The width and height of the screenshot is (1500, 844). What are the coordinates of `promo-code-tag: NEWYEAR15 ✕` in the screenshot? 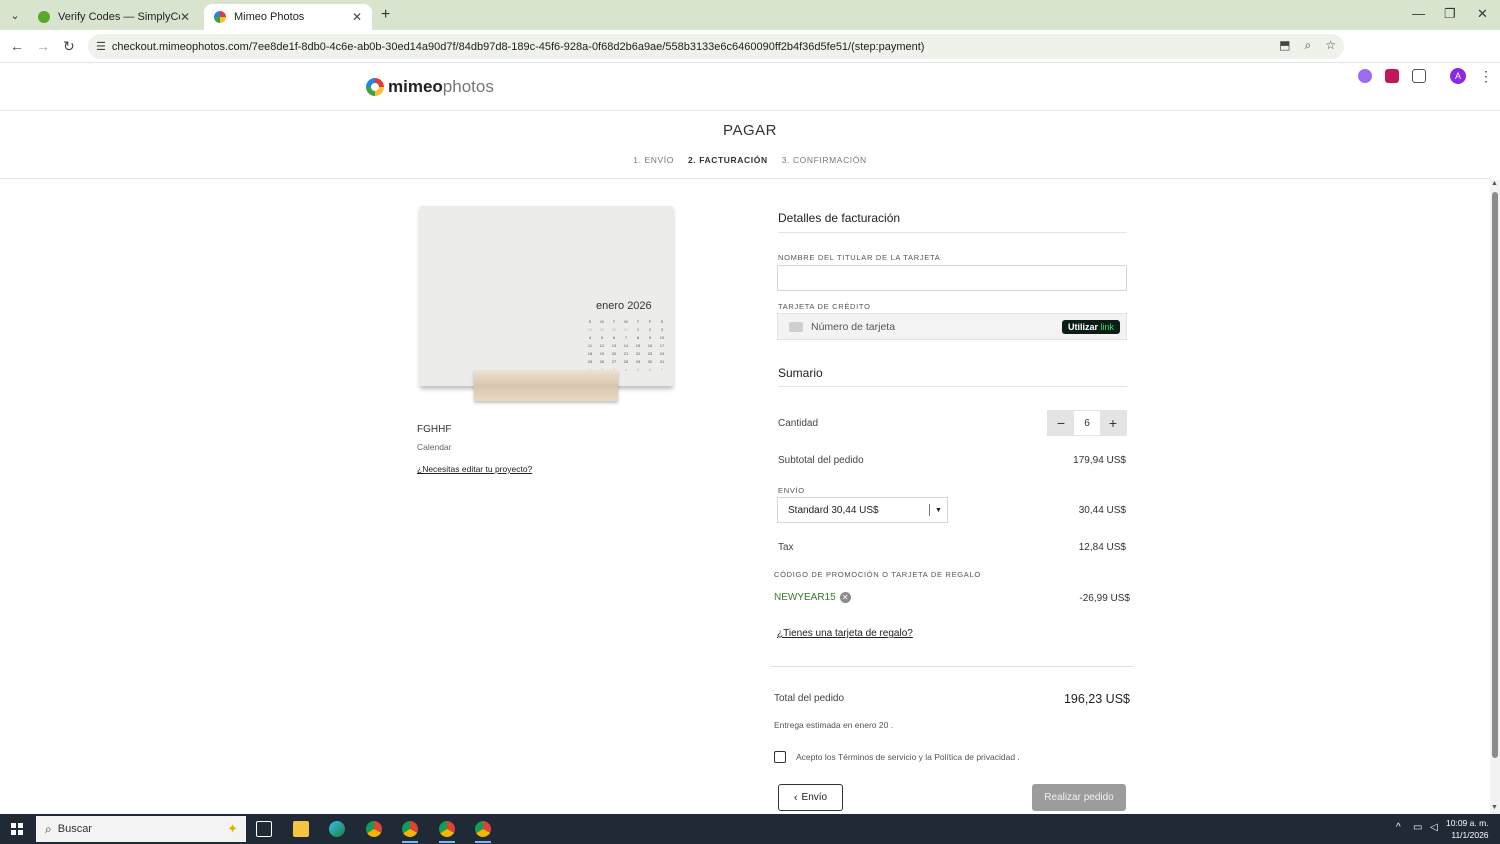 It's located at (812, 597).